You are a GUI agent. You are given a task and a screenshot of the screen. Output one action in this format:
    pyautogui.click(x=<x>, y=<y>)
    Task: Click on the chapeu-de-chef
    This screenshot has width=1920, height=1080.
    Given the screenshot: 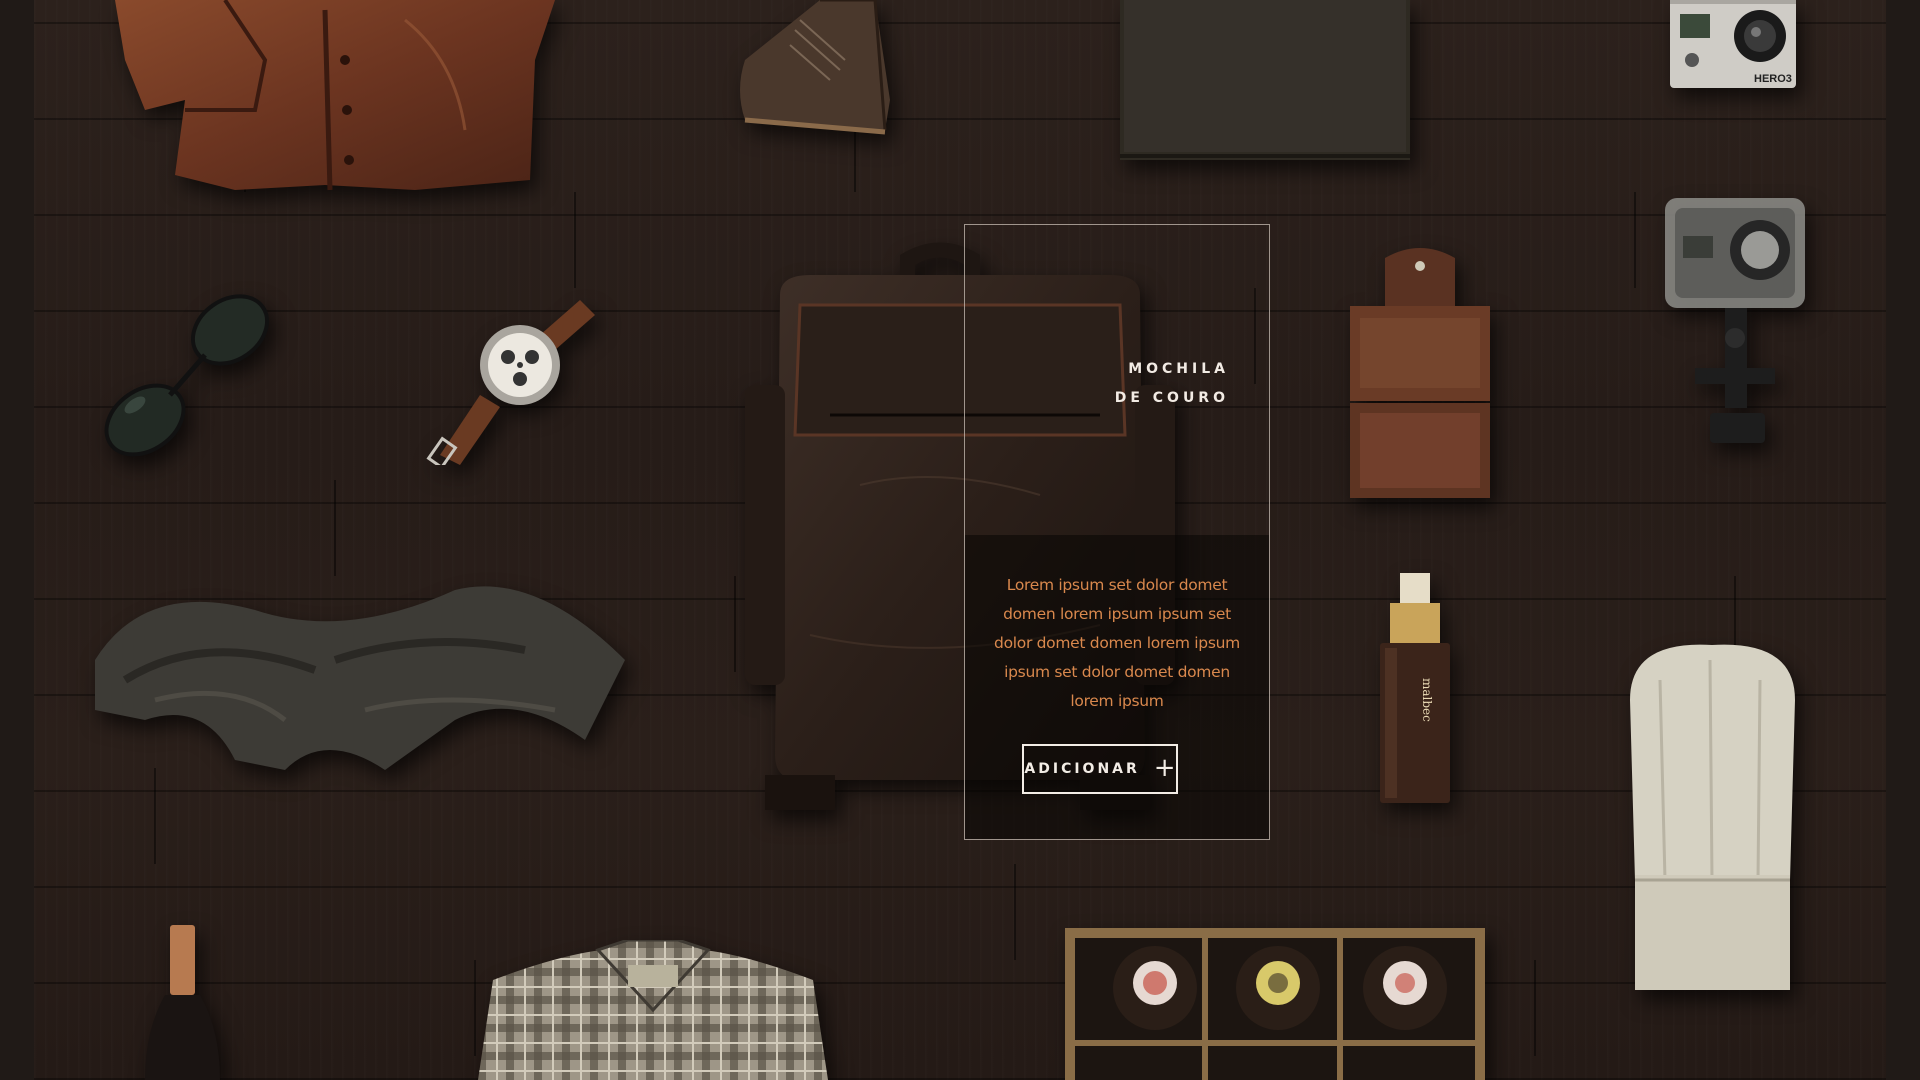 What is the action you would take?
    pyautogui.click(x=1712, y=820)
    